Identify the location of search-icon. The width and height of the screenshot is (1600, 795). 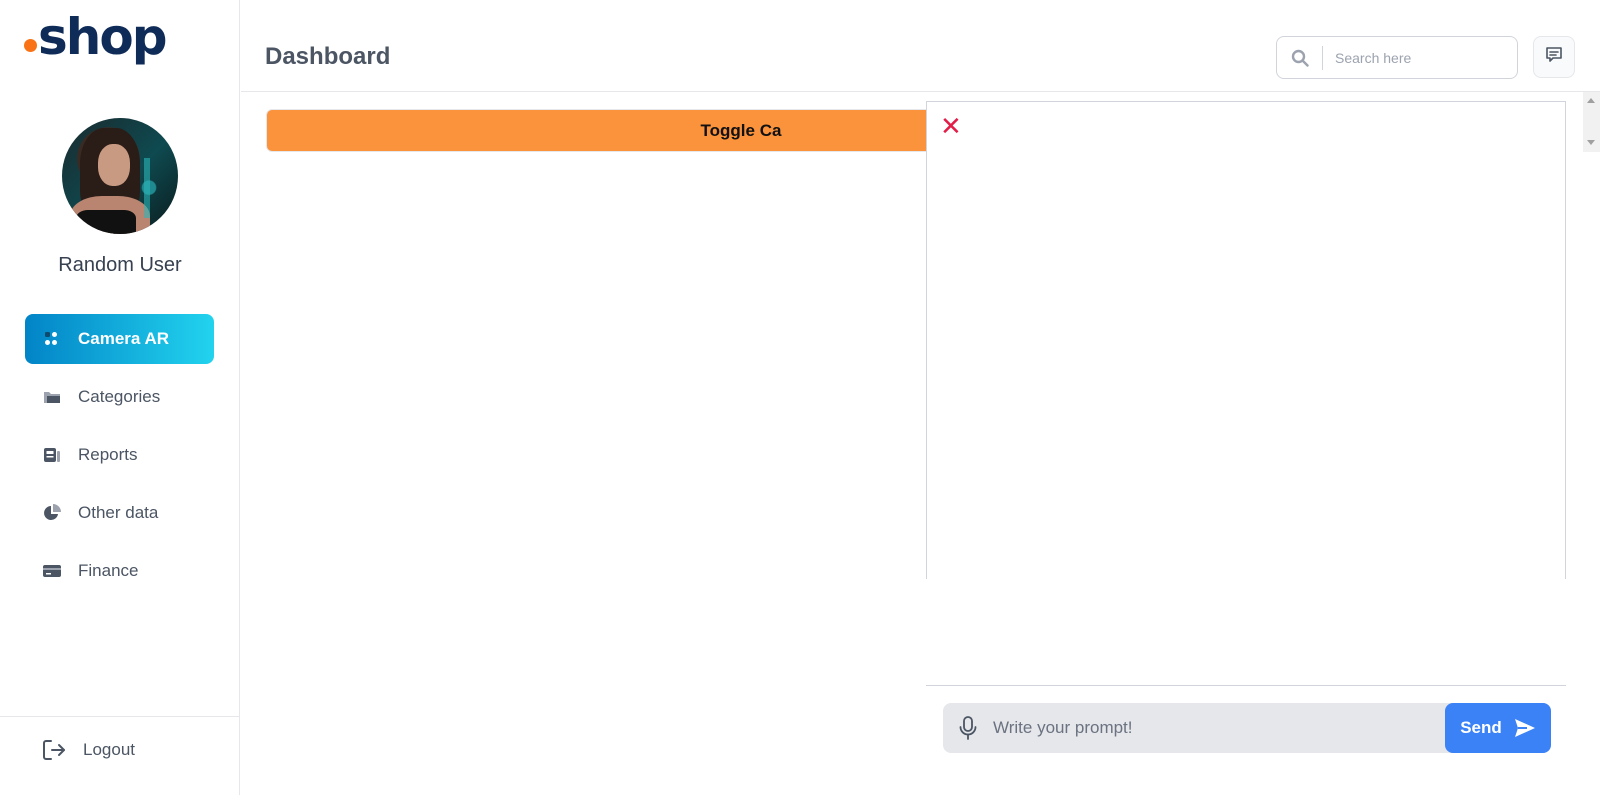
(1300, 57).